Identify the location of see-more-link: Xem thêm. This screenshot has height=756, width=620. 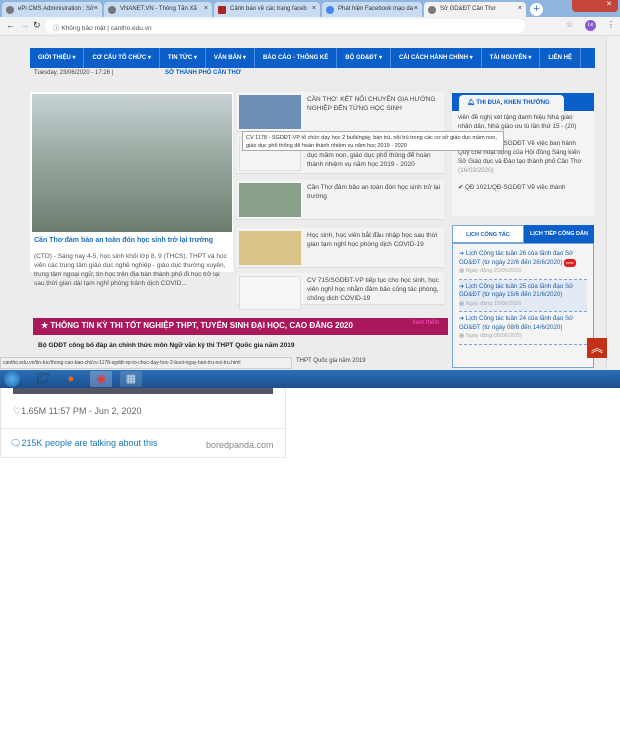
(425, 323).